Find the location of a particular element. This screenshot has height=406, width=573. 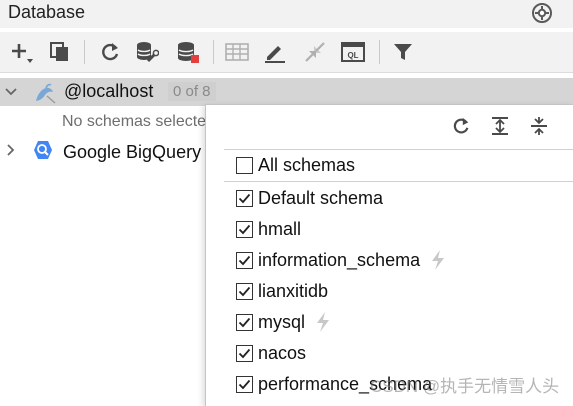

add-button is located at coordinates (21, 52).